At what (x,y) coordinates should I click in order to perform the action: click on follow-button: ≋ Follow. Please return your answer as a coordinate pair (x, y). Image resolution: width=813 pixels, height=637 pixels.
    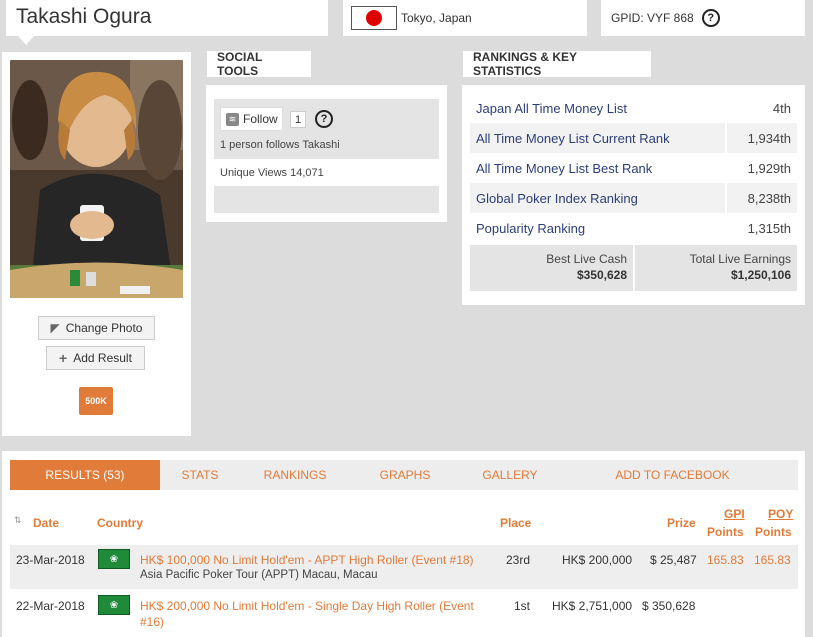
    Looking at the image, I should click on (251, 119).